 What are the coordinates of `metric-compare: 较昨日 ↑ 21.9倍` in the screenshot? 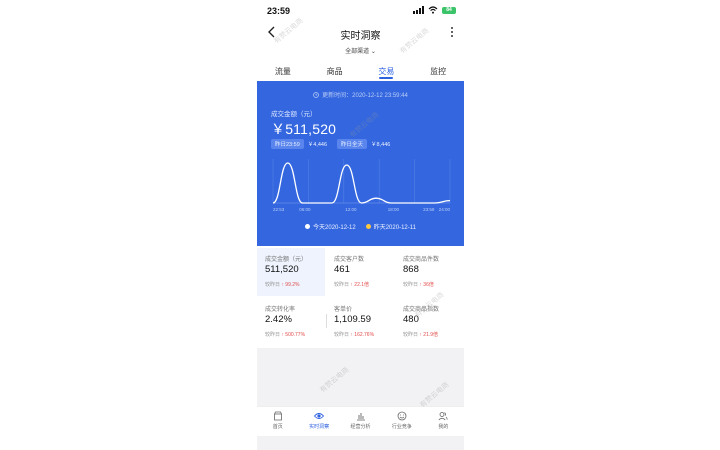 It's located at (421, 335).